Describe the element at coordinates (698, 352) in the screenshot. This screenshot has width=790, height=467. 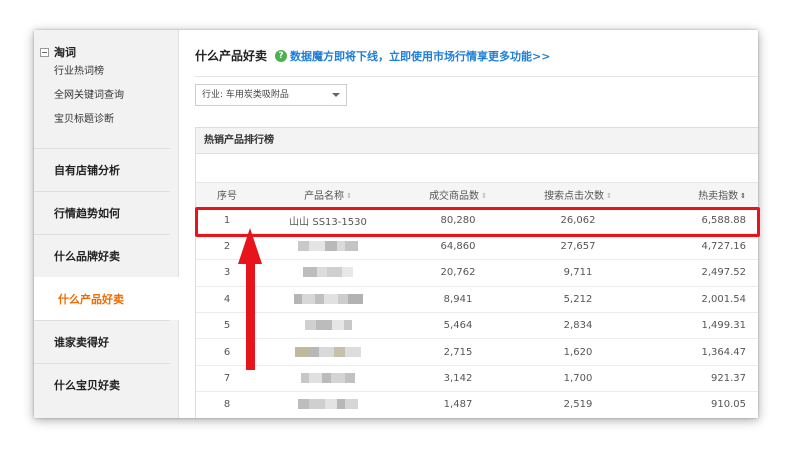
I see `hot-index-cell: 1,364.47` at that location.